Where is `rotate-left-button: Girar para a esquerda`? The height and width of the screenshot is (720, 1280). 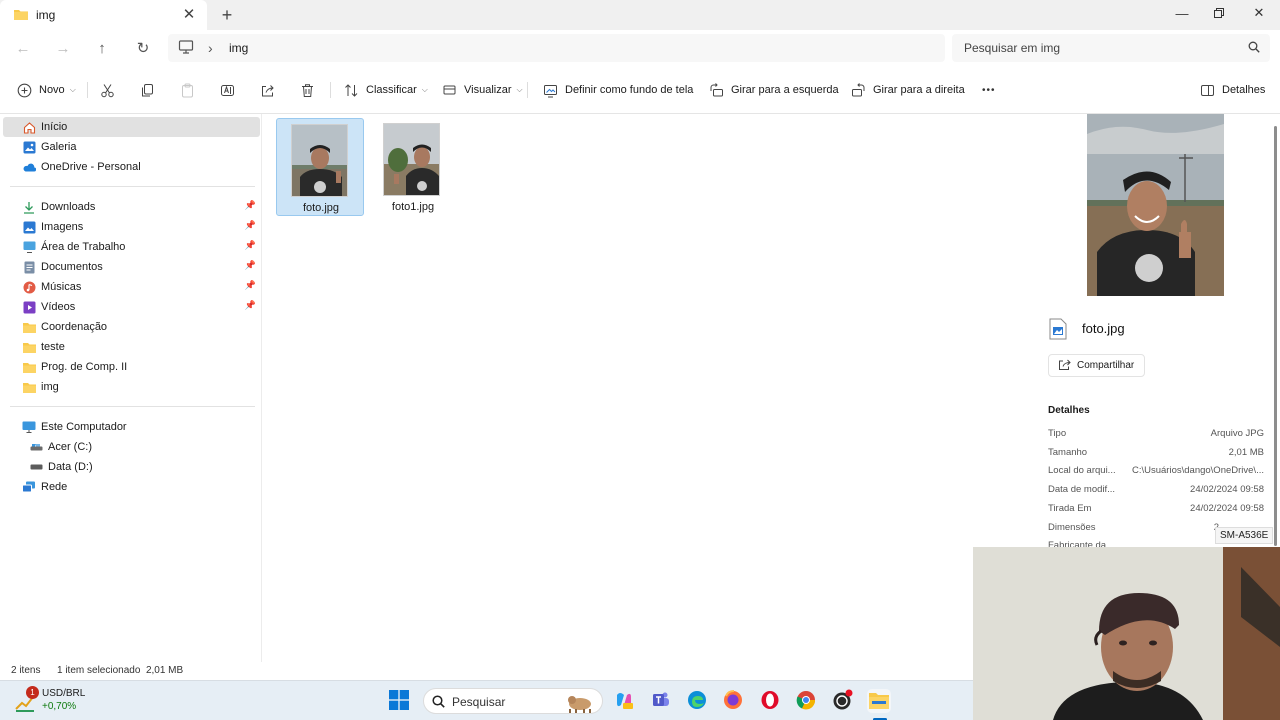
rotate-left-button: Girar para a esquerda is located at coordinates (773, 90).